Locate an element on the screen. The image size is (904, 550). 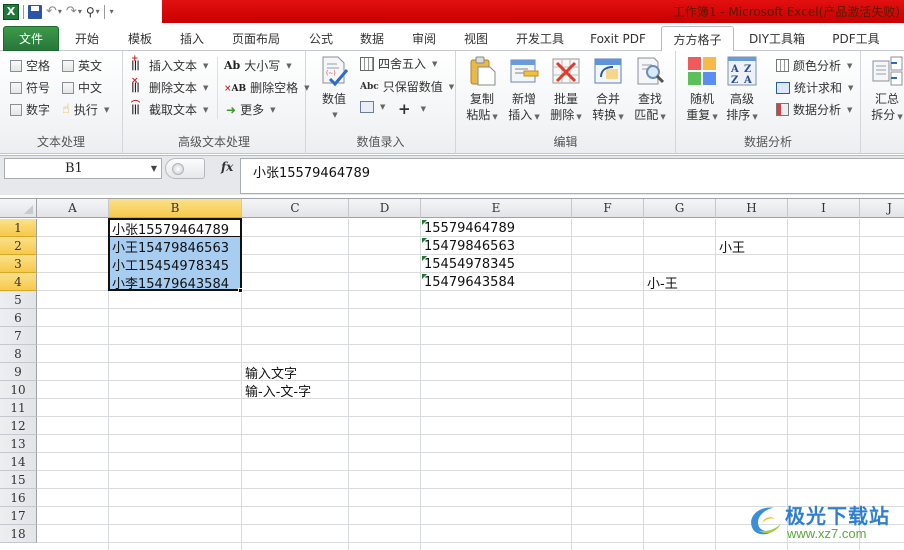
cell-e3: 15454978345 is located at coordinates (468, 264).